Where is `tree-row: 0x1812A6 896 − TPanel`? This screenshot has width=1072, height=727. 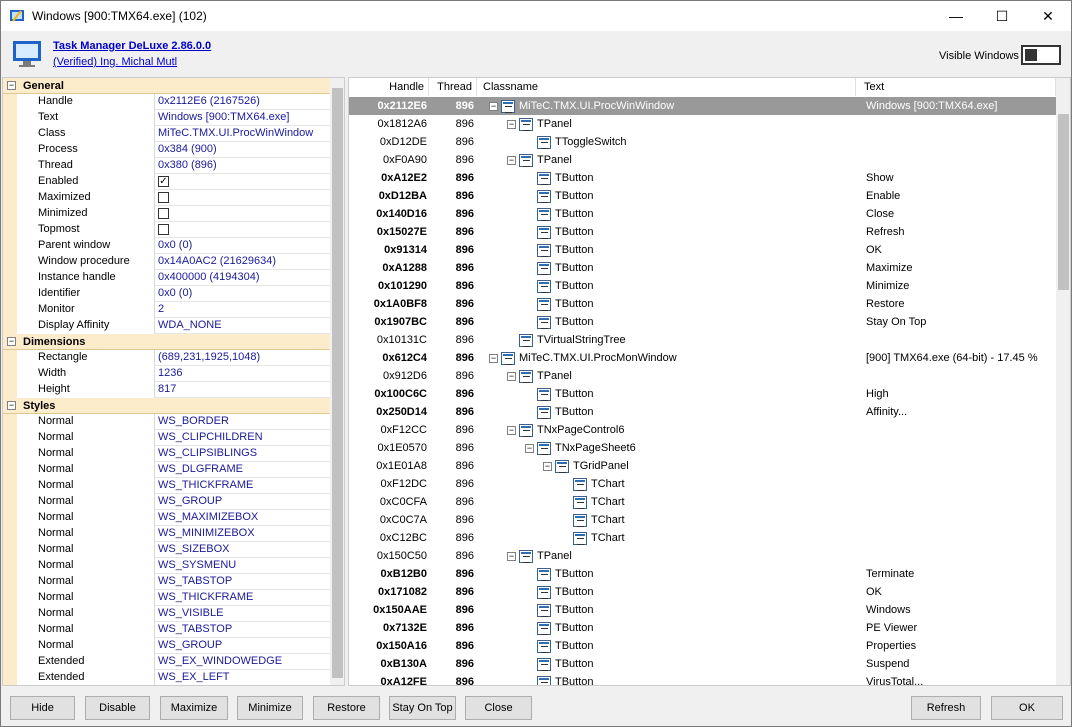 tree-row: 0x1812A6 896 − TPanel is located at coordinates (702, 124).